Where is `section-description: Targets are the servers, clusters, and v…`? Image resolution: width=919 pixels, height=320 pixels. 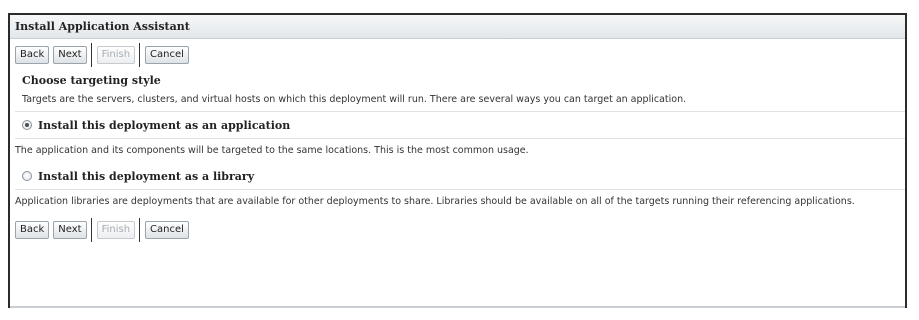 section-description: Targets are the servers, clusters, and v… is located at coordinates (354, 99).